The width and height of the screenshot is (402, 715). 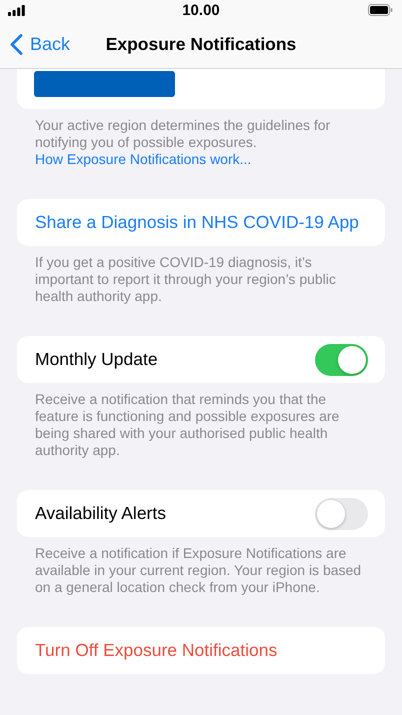 I want to click on setting-label: Availability Alerts, so click(x=100, y=513).